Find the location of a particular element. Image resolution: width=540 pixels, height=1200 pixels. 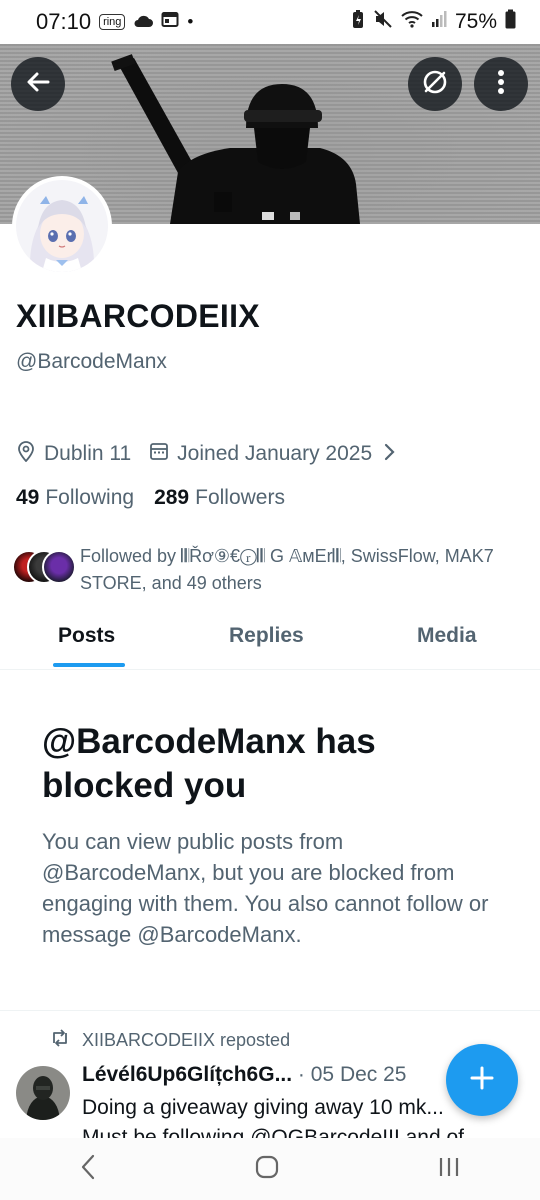

status-bar: 07:10 ring • 75% is located at coordinates (270, 22).